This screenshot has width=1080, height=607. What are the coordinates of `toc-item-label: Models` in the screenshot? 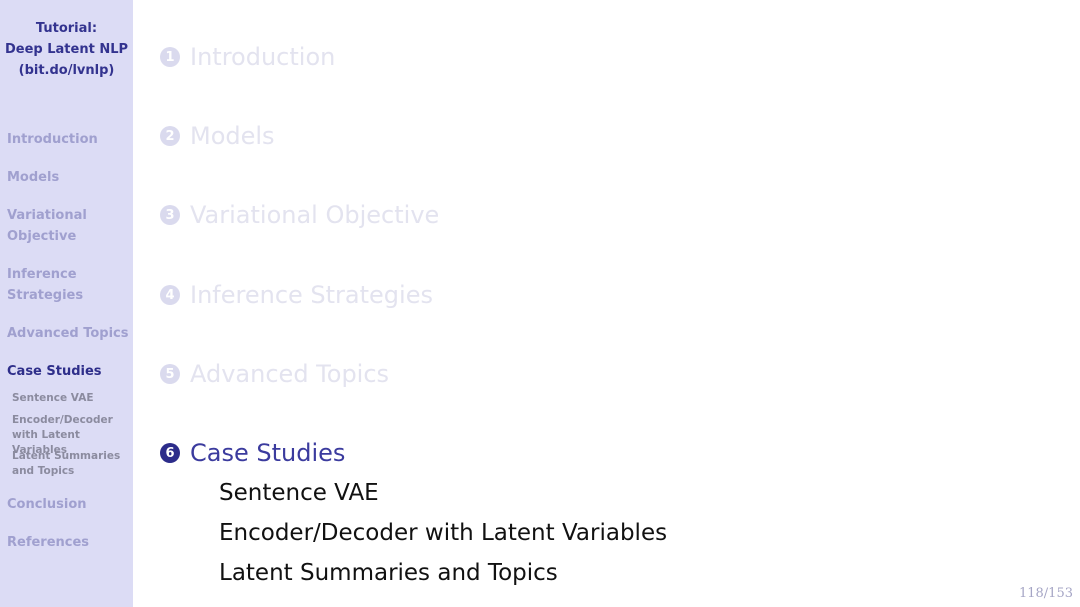 It's located at (232, 136).